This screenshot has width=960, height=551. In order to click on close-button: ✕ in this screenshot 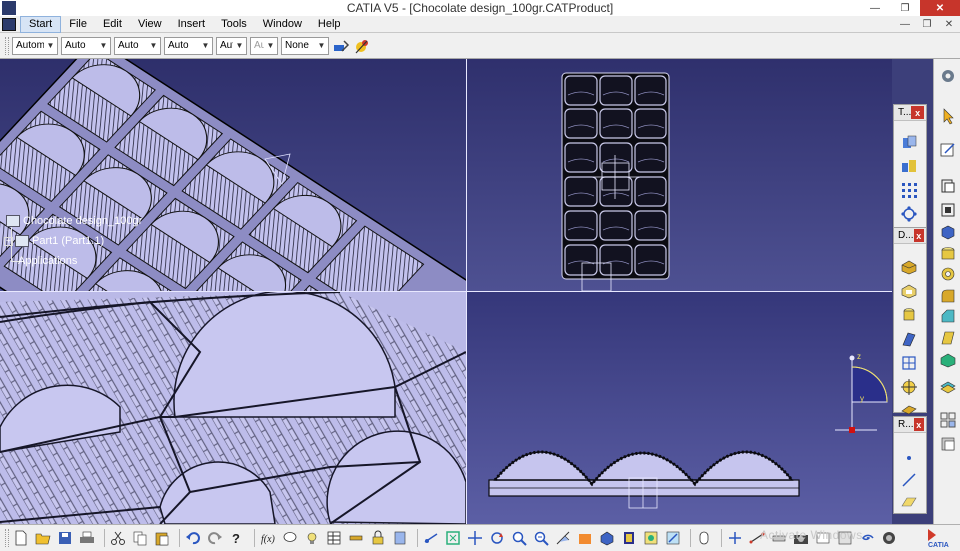, I will do `click(940, 8)`.